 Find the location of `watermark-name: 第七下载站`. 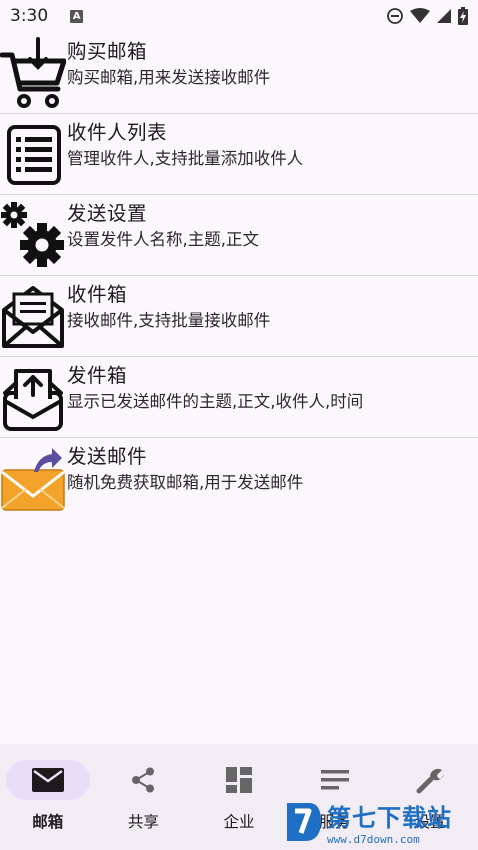

watermark-name: 第七下载站 is located at coordinates (389, 818).